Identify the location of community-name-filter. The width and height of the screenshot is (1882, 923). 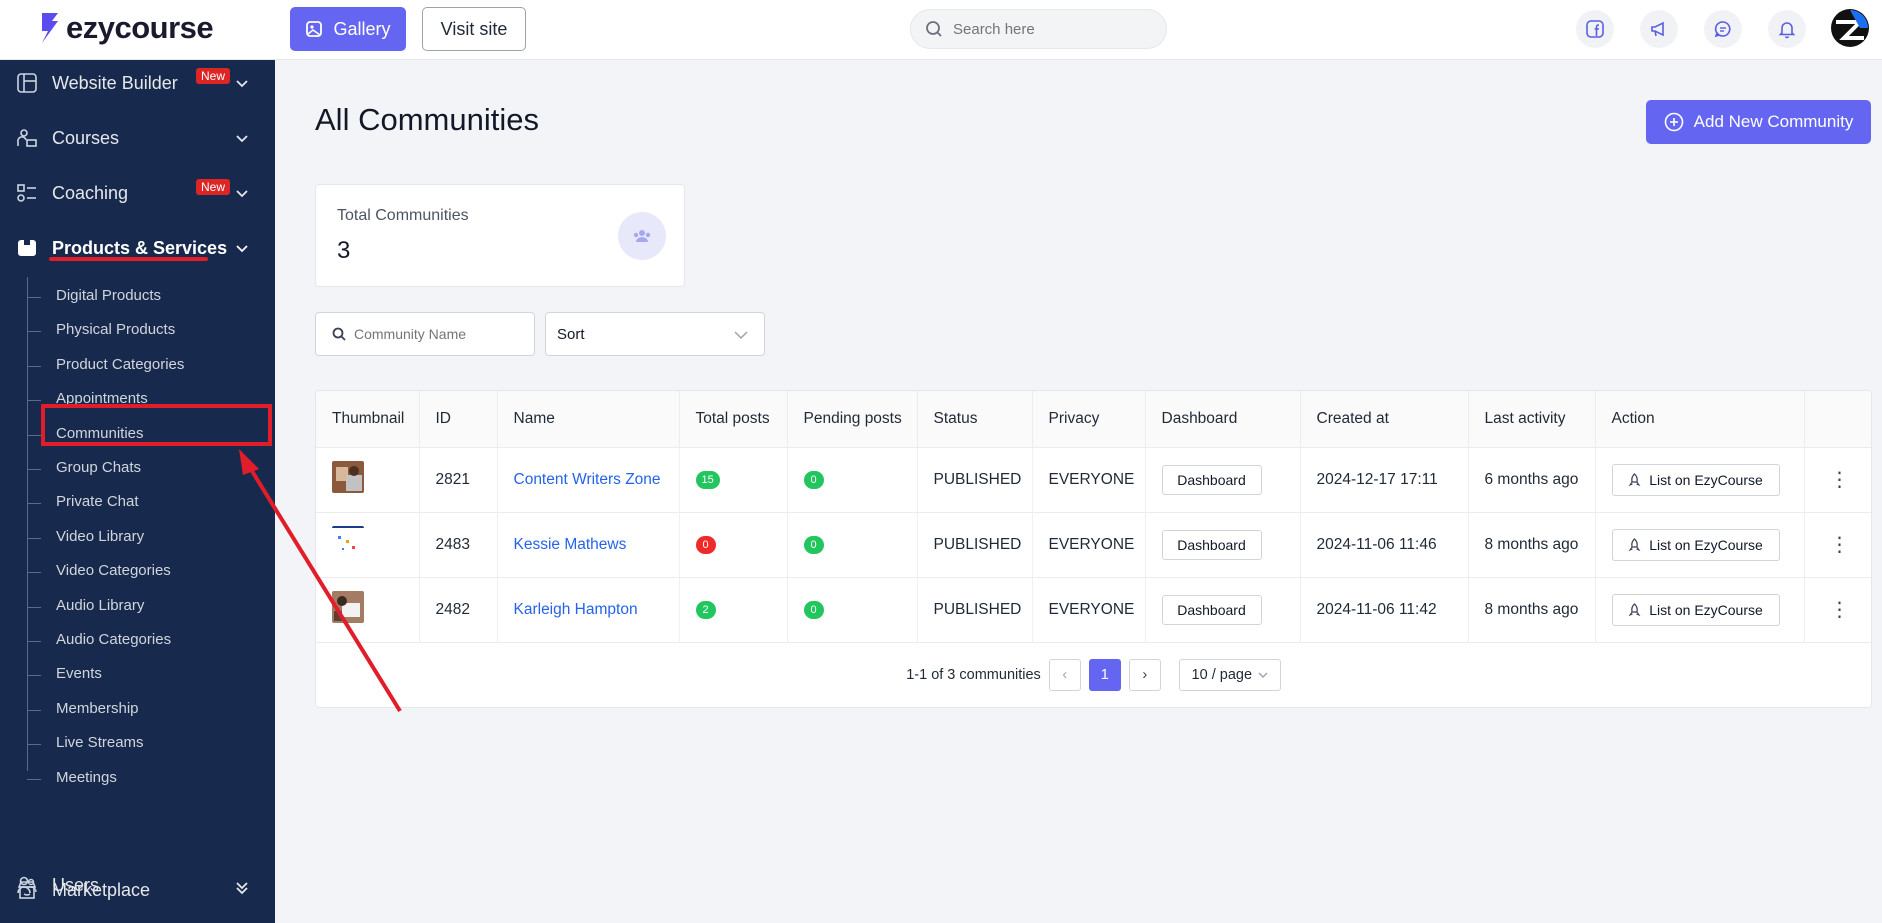
(425, 334).